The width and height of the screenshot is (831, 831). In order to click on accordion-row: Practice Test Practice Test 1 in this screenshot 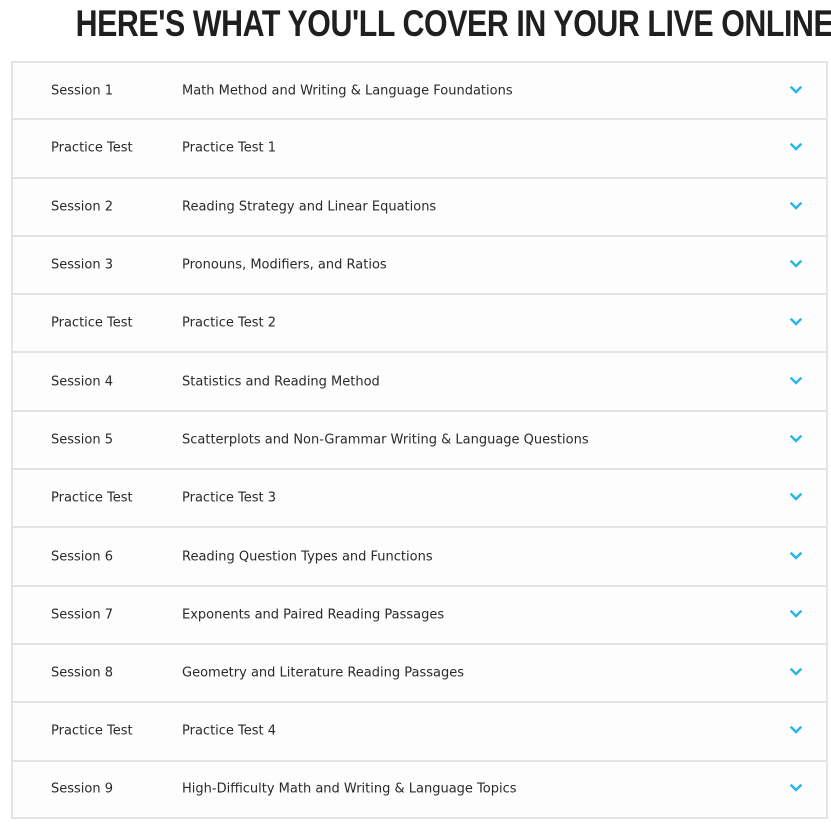, I will do `click(419, 148)`.